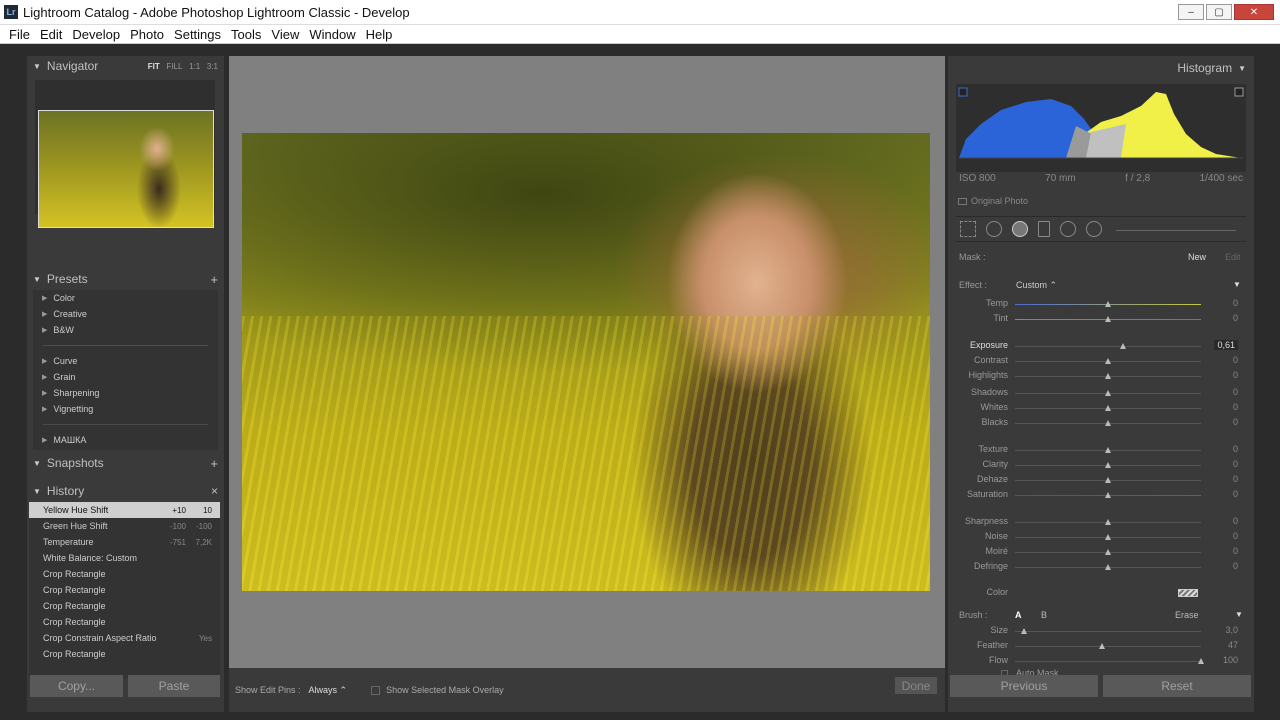  I want to click on menu-window: Window, so click(332, 34).